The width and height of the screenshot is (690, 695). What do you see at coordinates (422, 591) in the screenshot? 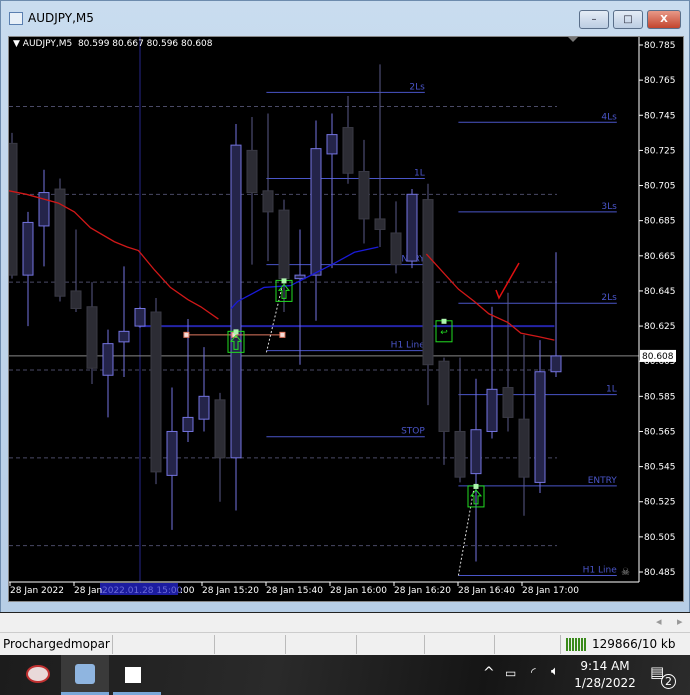
I see `time-tick-label: 28 Jan 16:20` at bounding box center [422, 591].